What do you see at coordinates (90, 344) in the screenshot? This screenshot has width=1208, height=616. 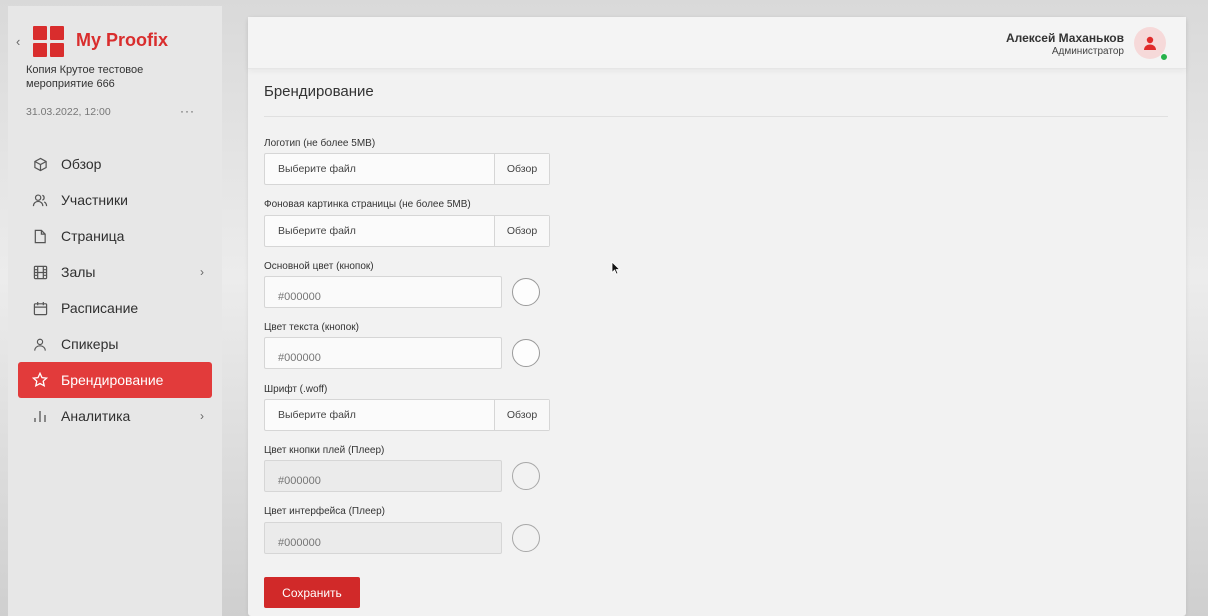 I see `sidebar-item-label: Спикеры` at bounding box center [90, 344].